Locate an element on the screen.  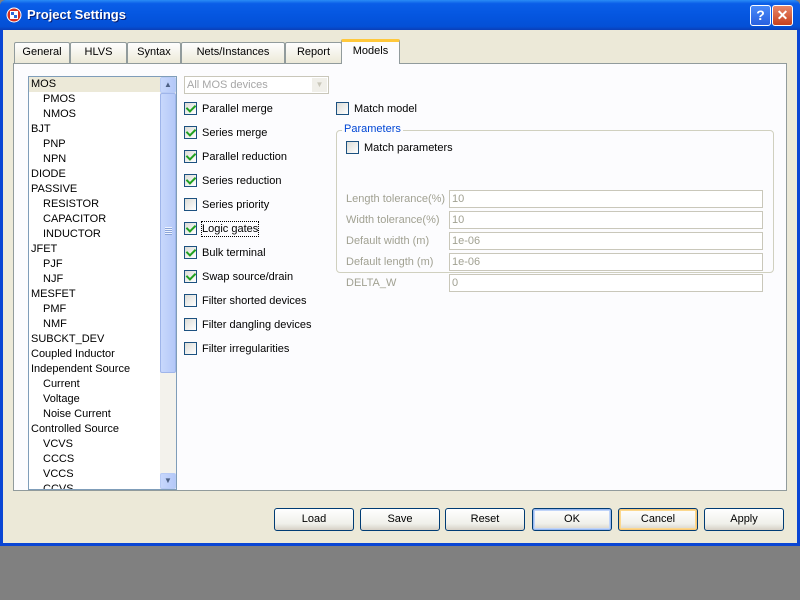
match-parameters-label: Match parameters is located at coordinates (408, 148).